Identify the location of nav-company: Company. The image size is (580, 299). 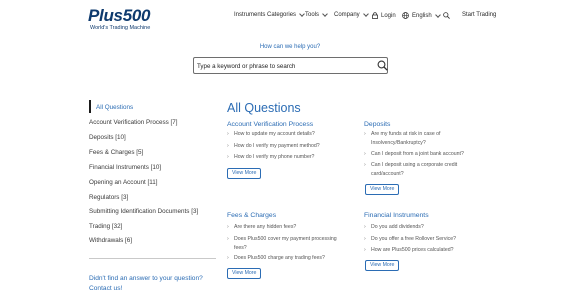
(351, 14).